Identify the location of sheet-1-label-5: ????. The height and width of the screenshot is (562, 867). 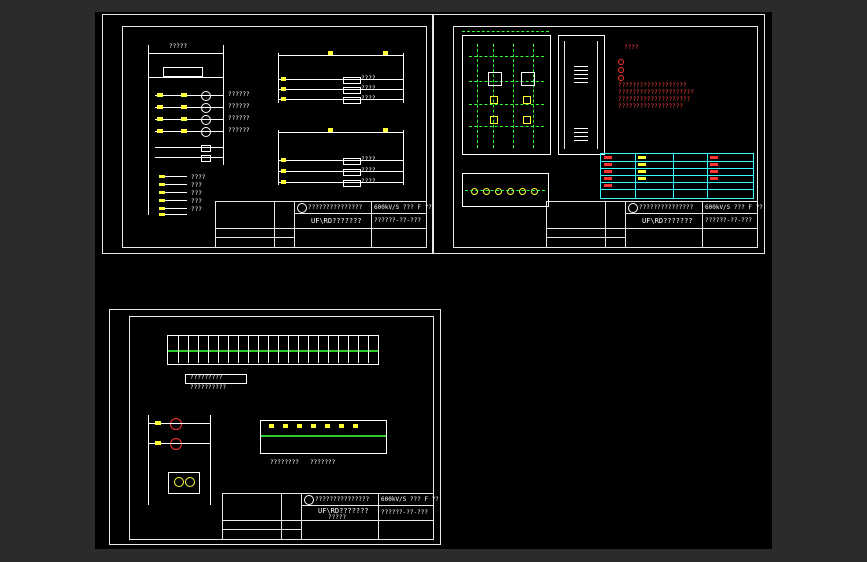
(198, 177).